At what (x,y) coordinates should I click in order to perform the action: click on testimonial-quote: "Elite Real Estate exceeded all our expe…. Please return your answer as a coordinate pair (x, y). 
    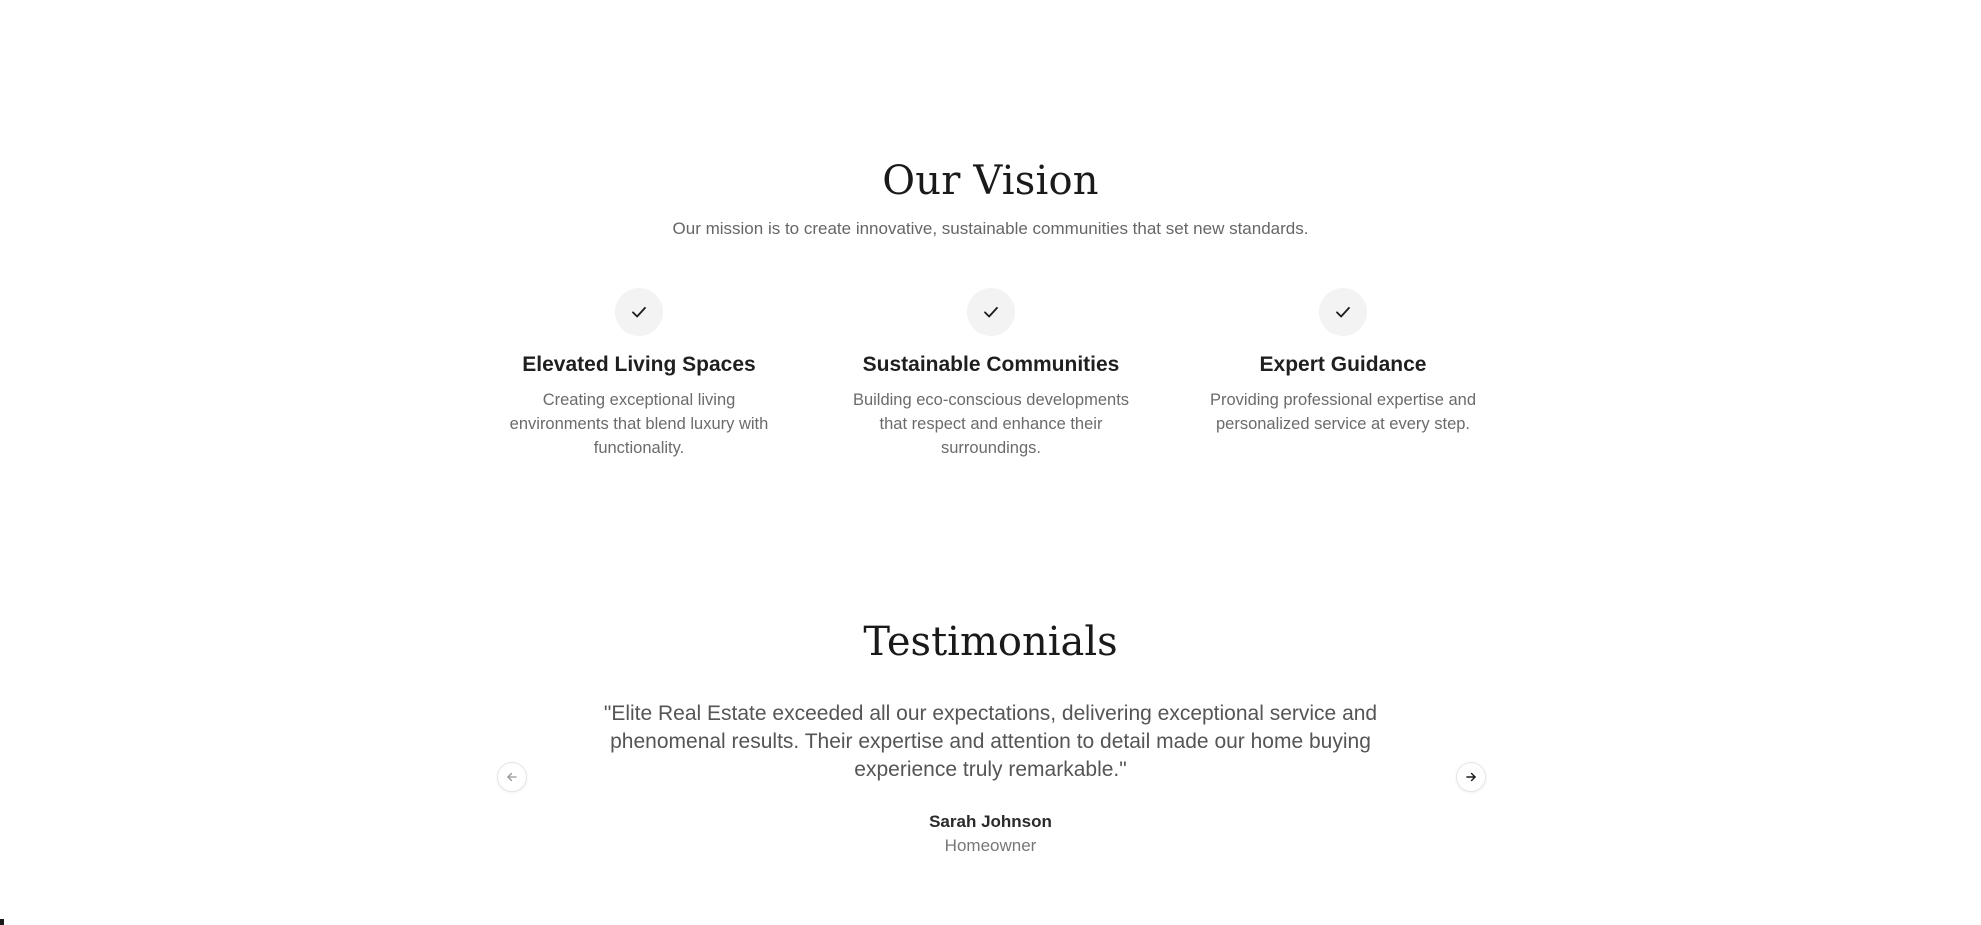
    Looking at the image, I should click on (990, 741).